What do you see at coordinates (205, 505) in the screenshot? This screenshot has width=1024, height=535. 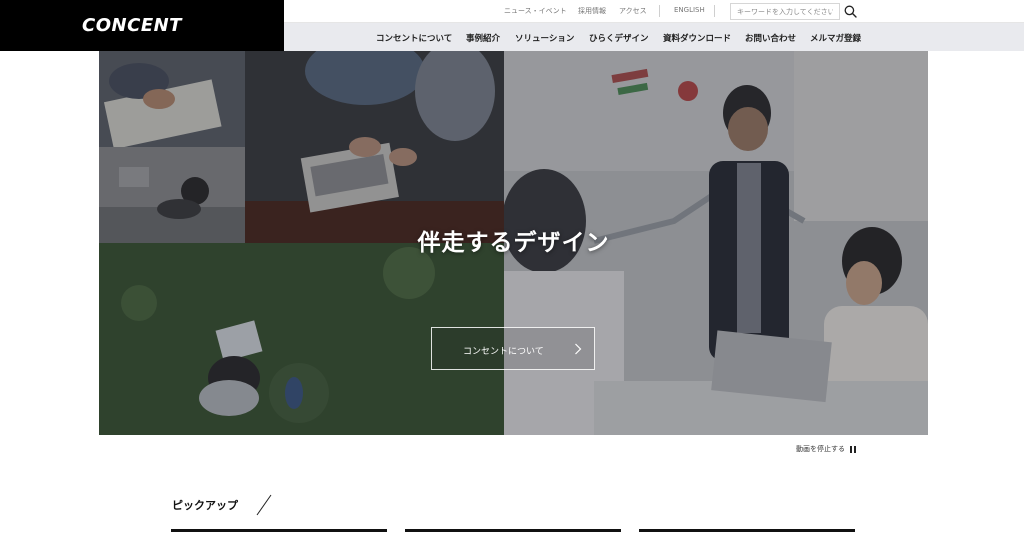 I see `pickup-heading: ピックアップ` at bounding box center [205, 505].